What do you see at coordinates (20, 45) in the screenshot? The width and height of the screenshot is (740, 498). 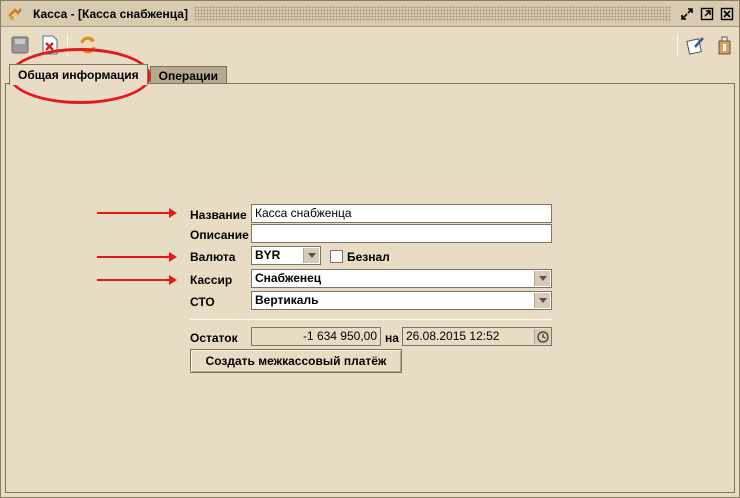 I see `save-icon` at bounding box center [20, 45].